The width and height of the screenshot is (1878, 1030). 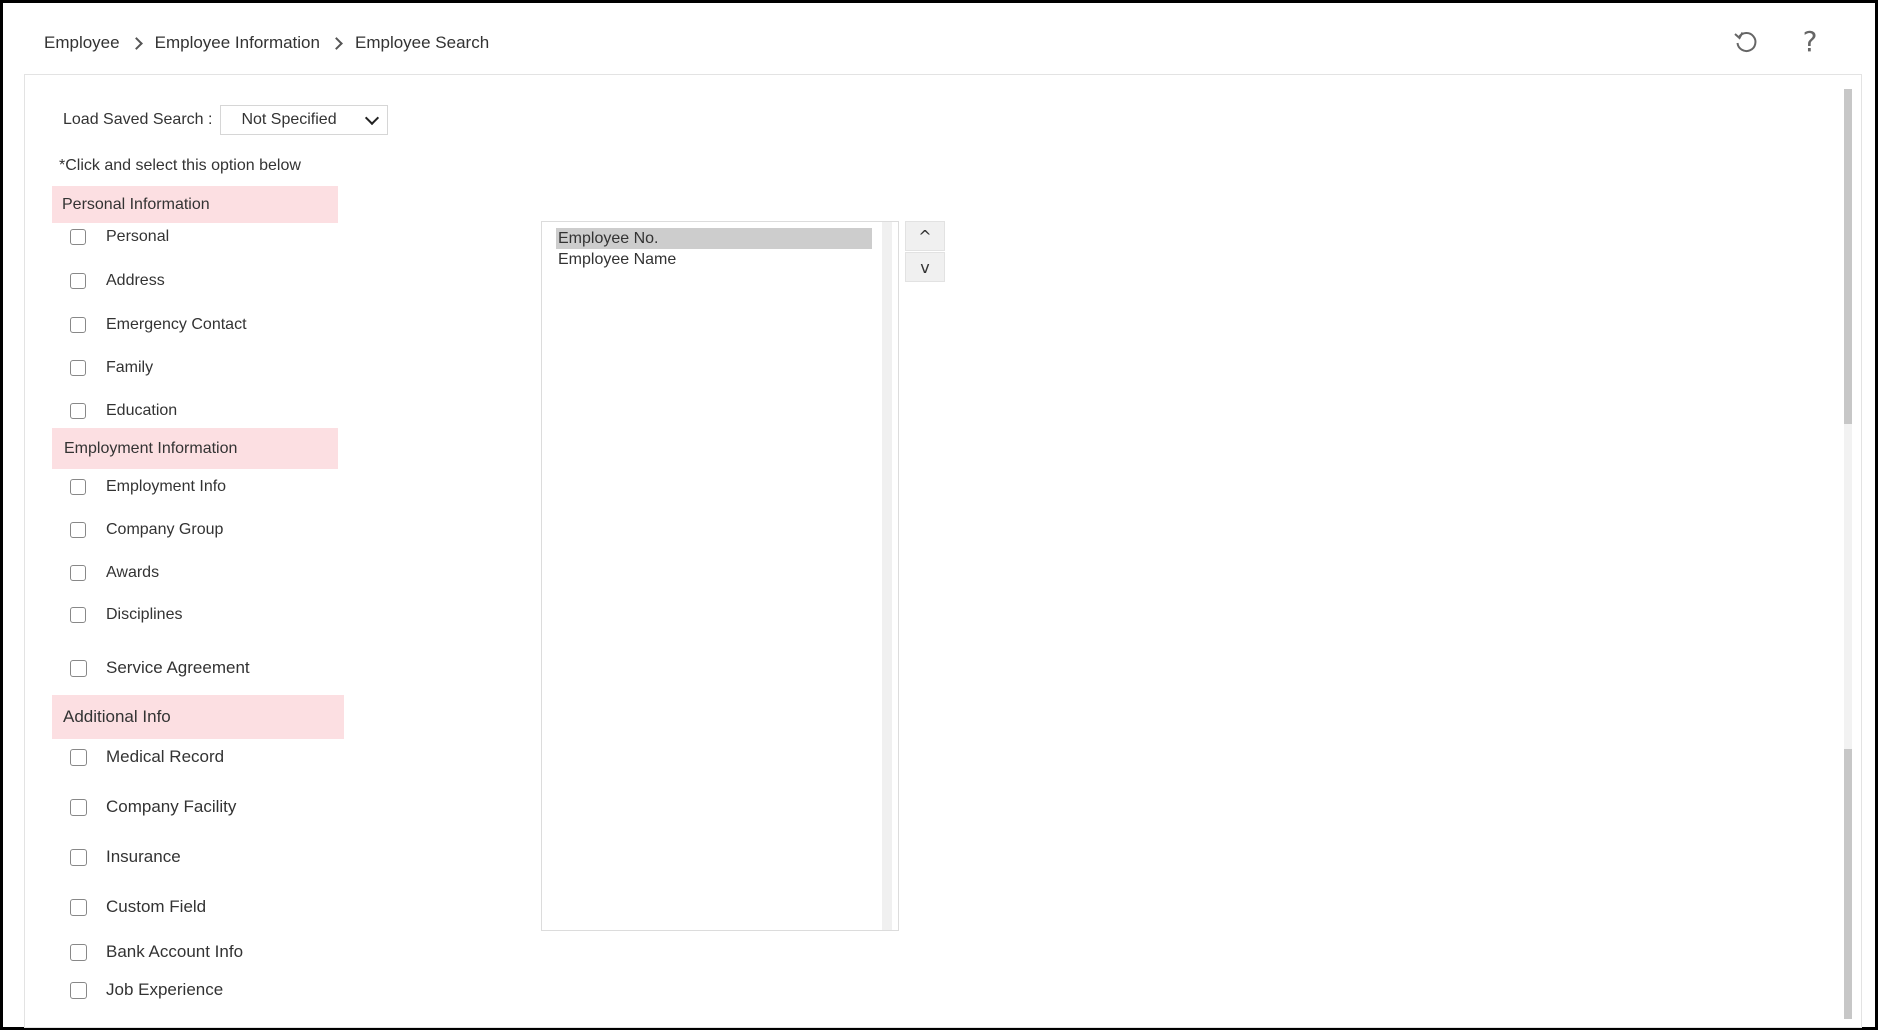 What do you see at coordinates (133, 572) in the screenshot?
I see `checkbox-label: Awards` at bounding box center [133, 572].